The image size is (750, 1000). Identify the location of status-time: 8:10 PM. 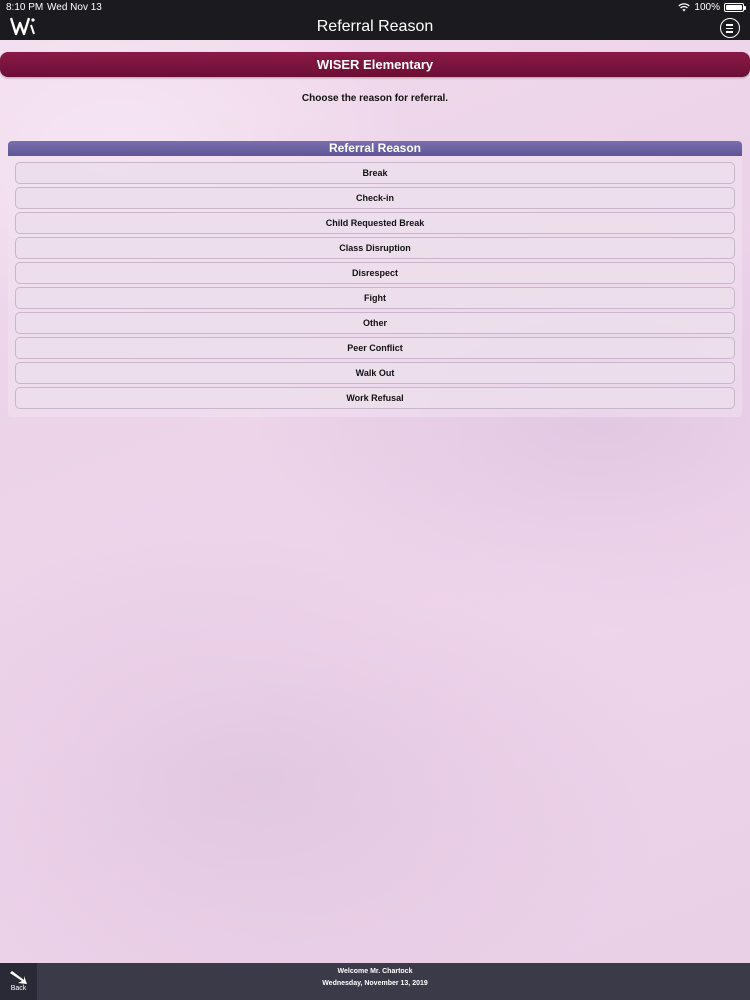
(25, 7).